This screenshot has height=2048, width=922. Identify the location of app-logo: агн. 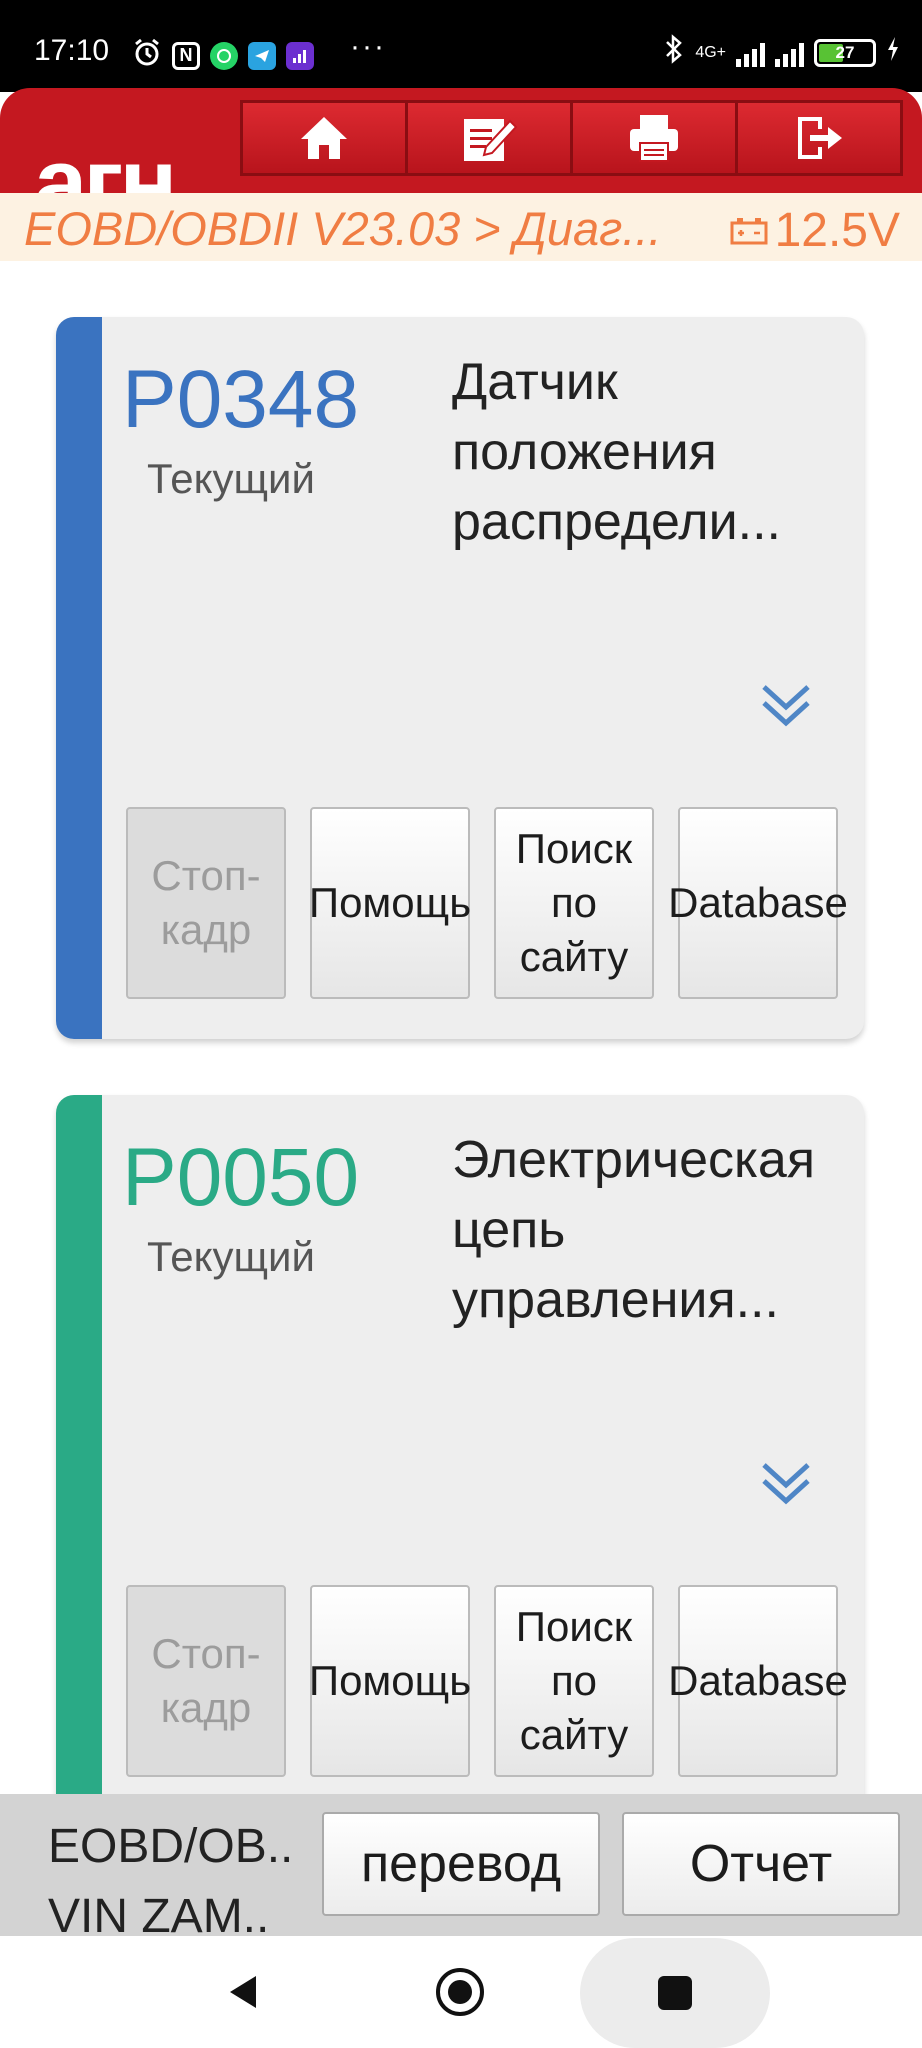
(105, 161).